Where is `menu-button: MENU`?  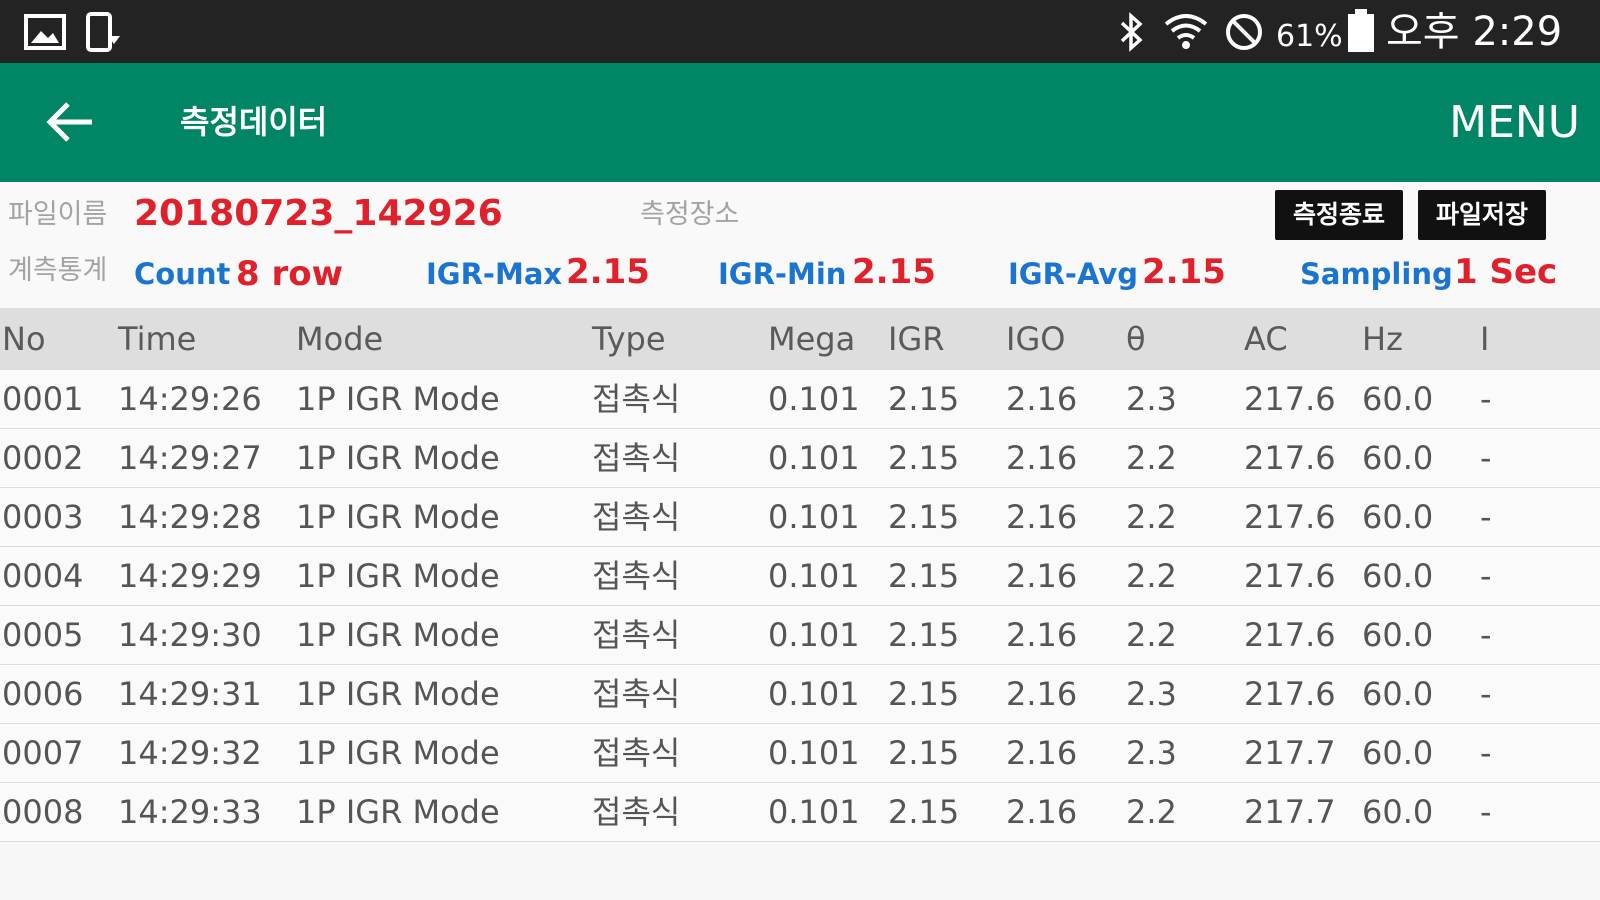 menu-button: MENU is located at coordinates (1514, 123).